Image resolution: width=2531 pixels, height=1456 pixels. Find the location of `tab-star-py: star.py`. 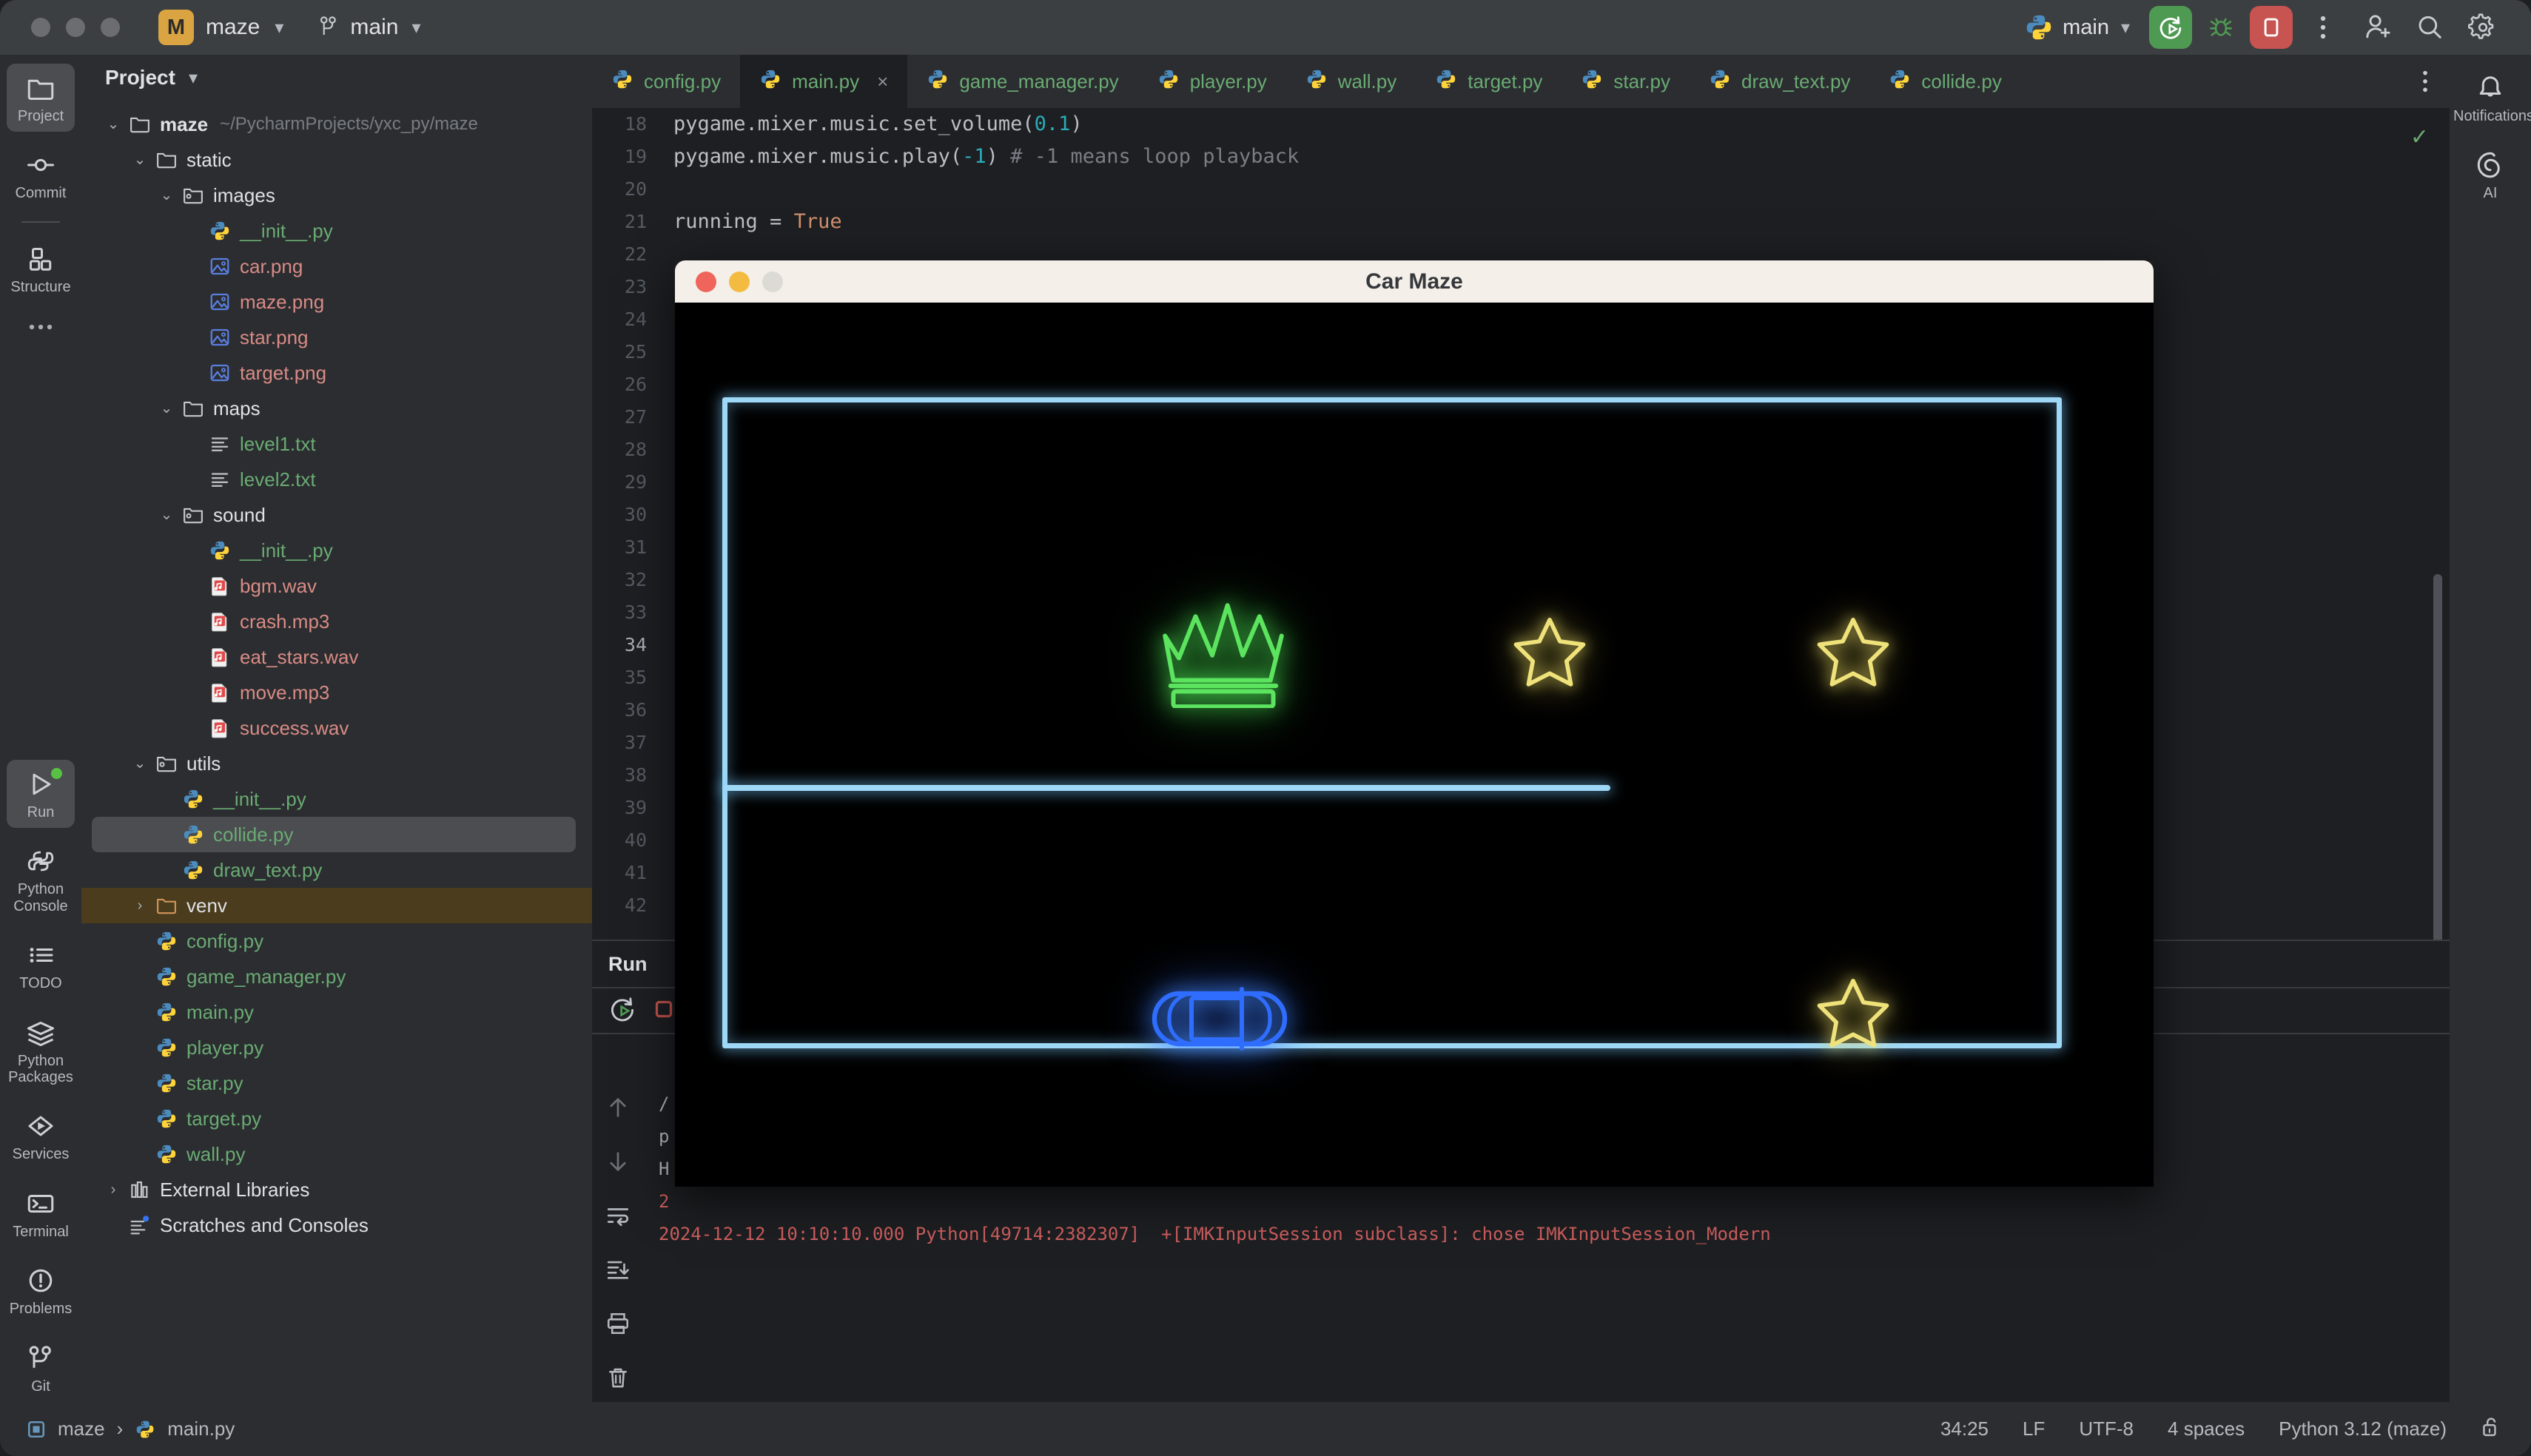

tab-star-py: star.py is located at coordinates (1626, 82).